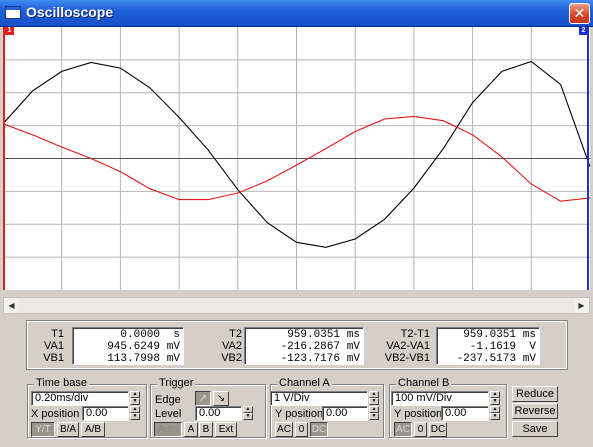  I want to click on value-vb1: 113.7998, so click(133, 359).